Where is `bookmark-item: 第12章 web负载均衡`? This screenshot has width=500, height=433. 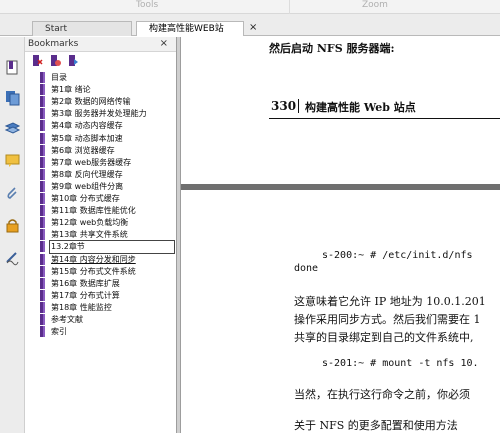
bookmark-item: 第12章 web负载均衡 is located at coordinates (106, 223).